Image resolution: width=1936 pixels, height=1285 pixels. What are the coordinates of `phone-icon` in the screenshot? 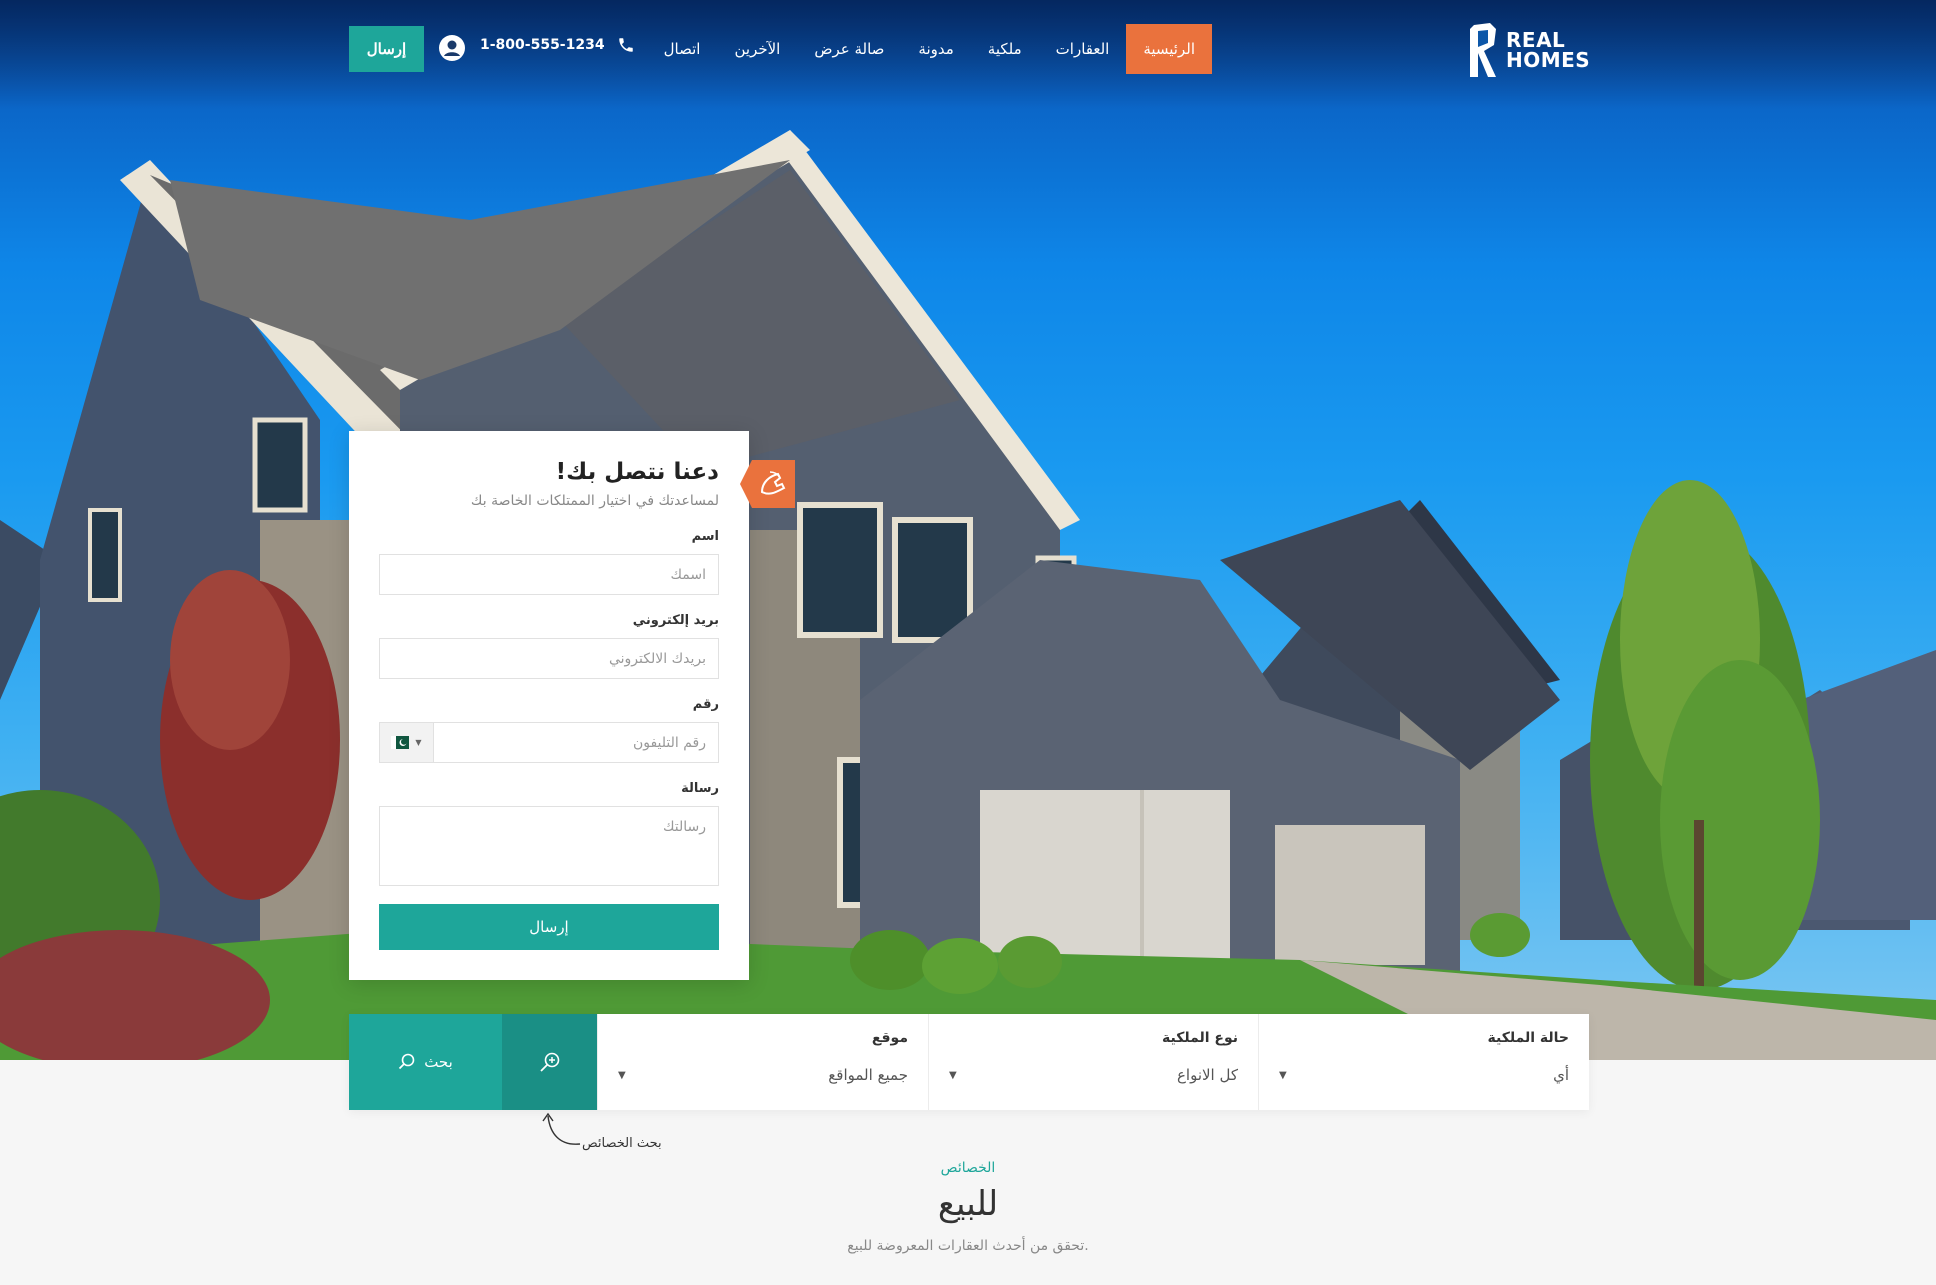 It's located at (625, 45).